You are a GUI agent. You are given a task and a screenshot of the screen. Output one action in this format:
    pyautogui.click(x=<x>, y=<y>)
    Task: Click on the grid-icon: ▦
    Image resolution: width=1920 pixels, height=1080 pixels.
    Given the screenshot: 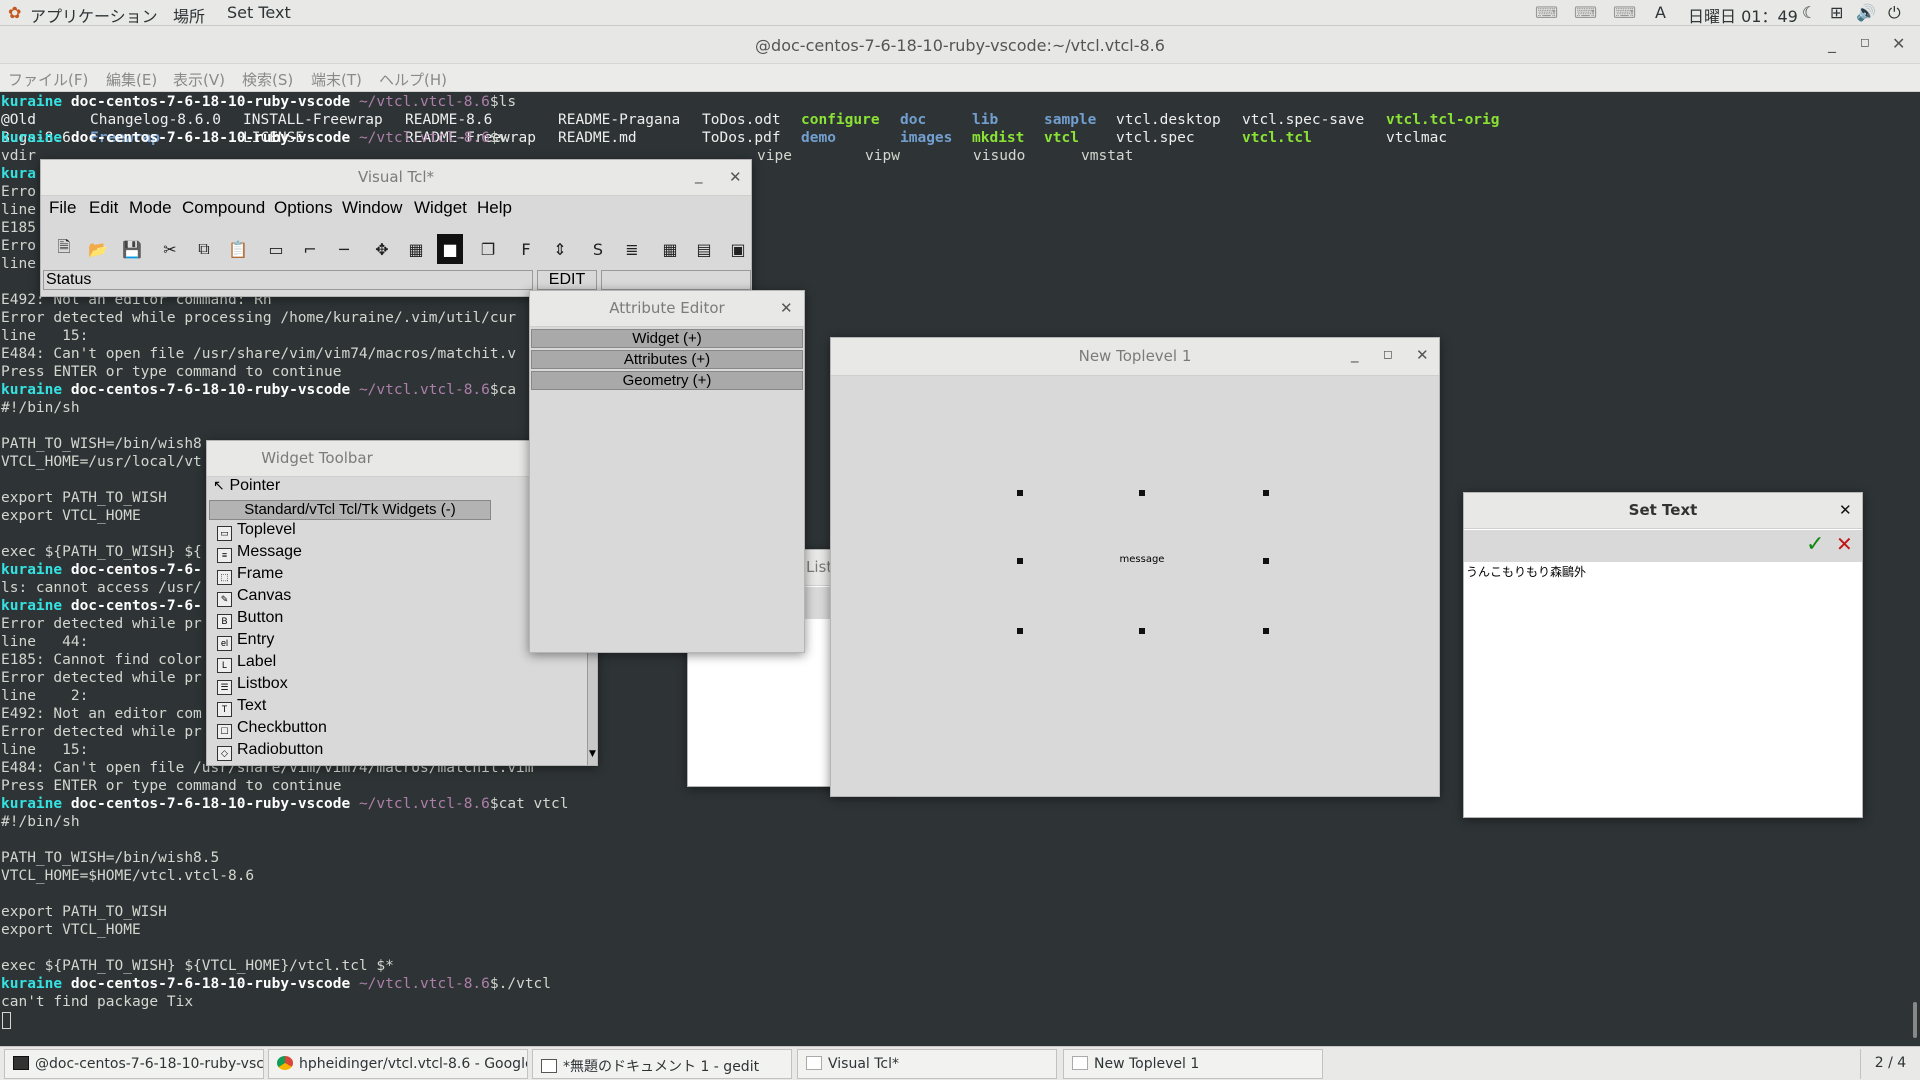 What is the action you would take?
    pyautogui.click(x=670, y=249)
    